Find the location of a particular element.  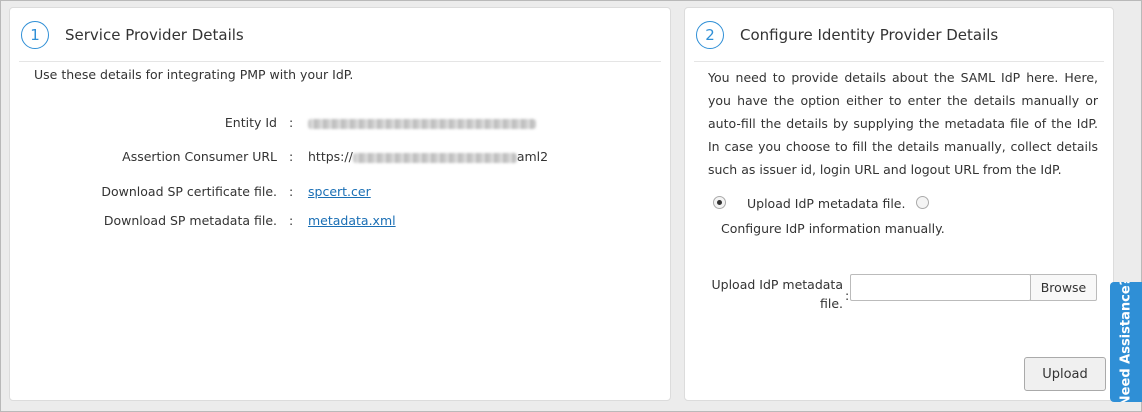

metadata-file-input is located at coordinates (940, 287).